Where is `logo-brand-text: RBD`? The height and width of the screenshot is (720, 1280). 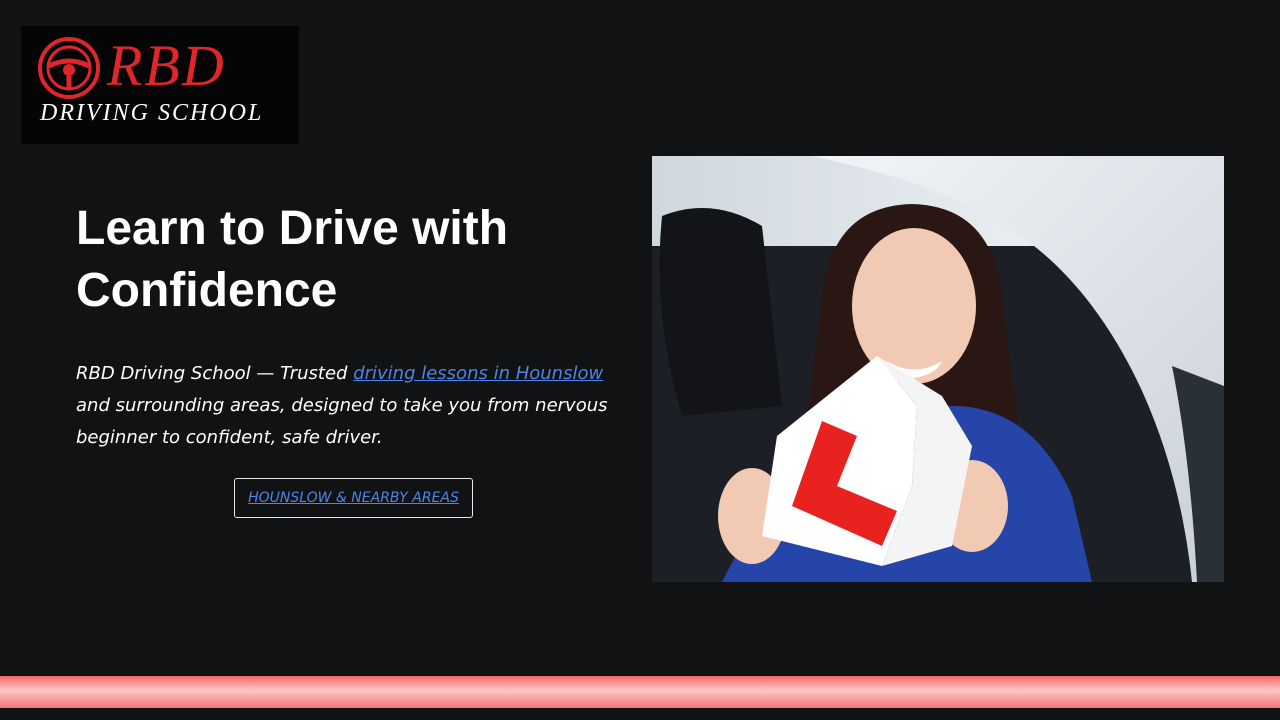
logo-brand-text: RBD is located at coordinates (166, 65).